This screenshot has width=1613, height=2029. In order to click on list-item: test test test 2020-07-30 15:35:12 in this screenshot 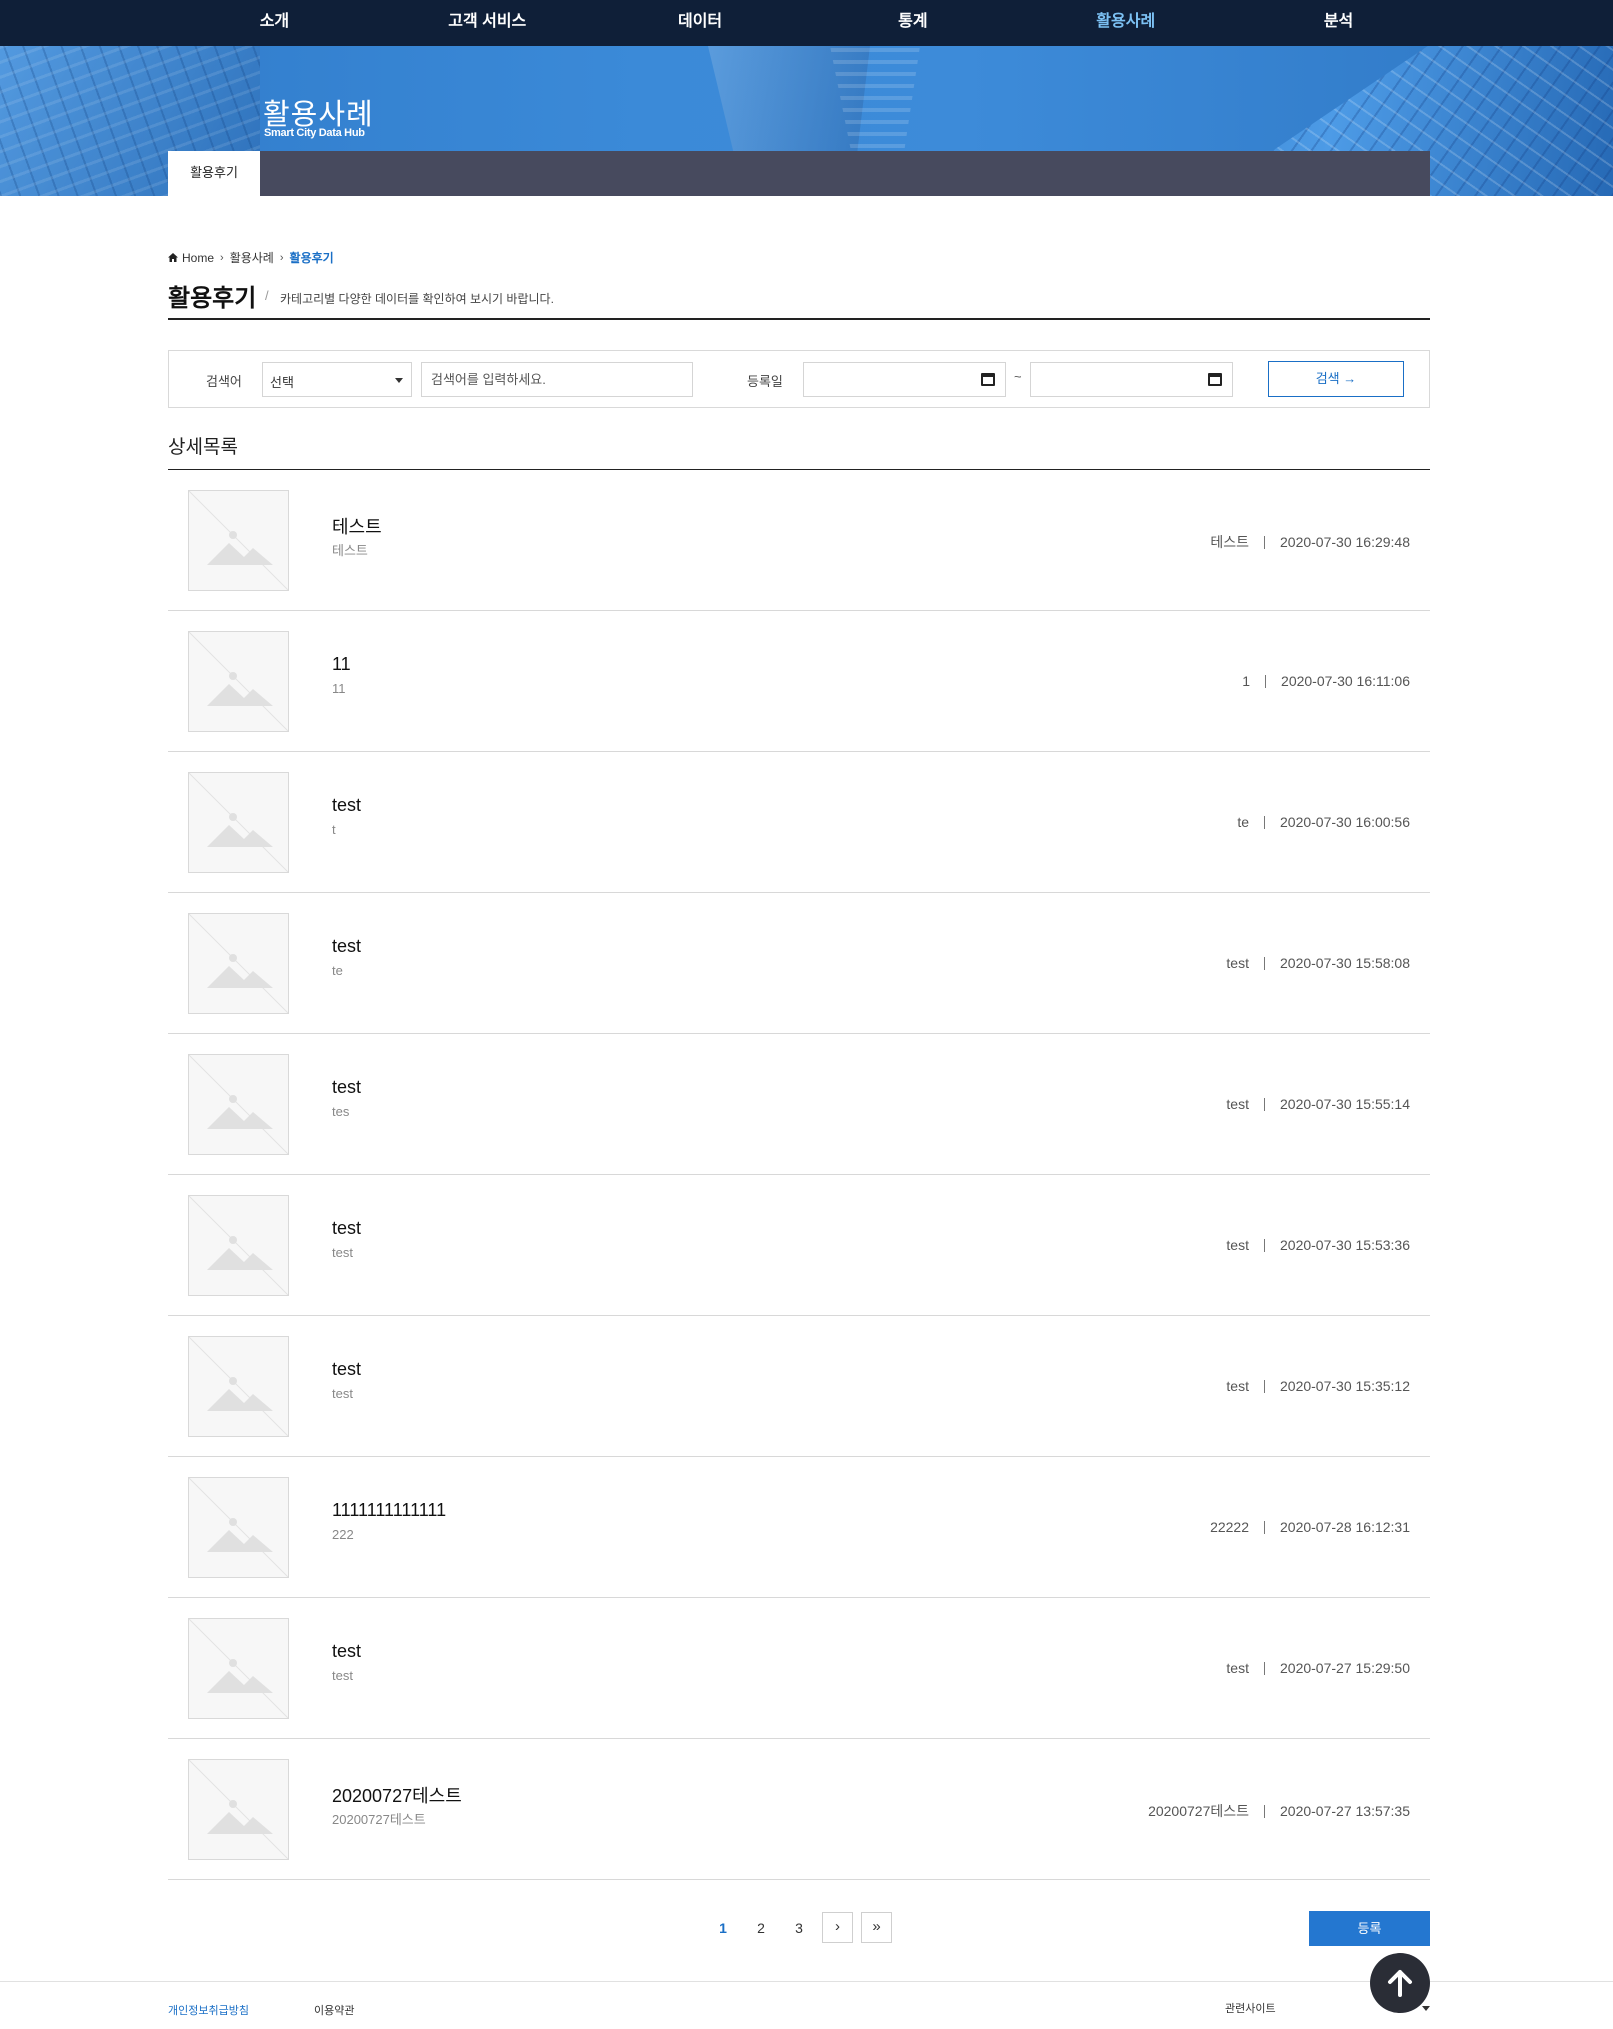, I will do `click(799, 1386)`.